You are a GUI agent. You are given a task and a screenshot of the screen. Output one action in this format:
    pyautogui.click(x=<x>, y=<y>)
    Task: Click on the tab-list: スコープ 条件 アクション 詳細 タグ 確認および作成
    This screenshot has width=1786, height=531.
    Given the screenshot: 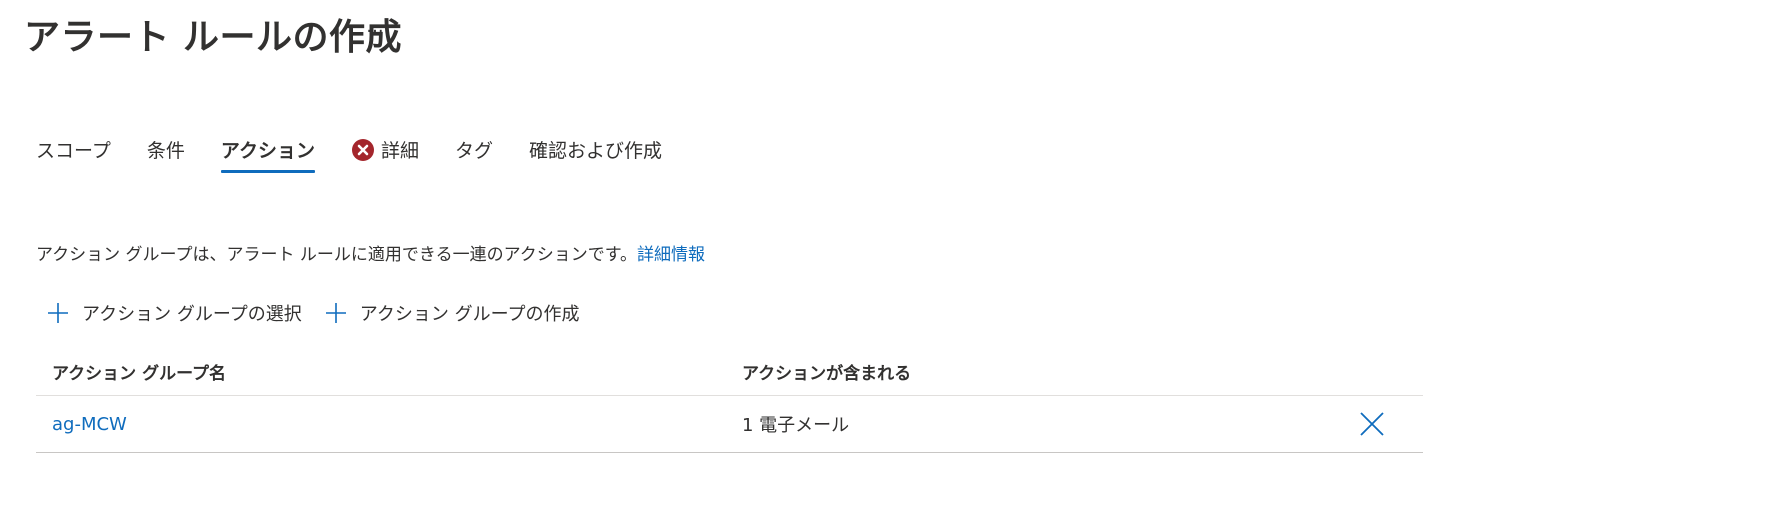 What is the action you would take?
    pyautogui.click(x=367, y=158)
    